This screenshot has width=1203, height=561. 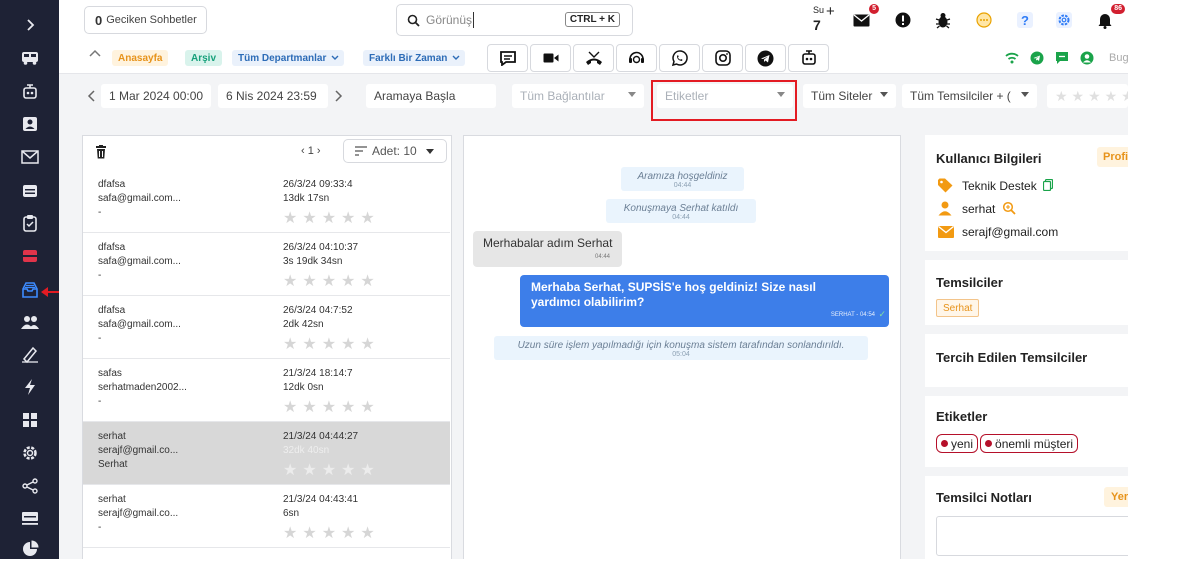 I want to click on page-size-select: Adet: 10, so click(x=395, y=151).